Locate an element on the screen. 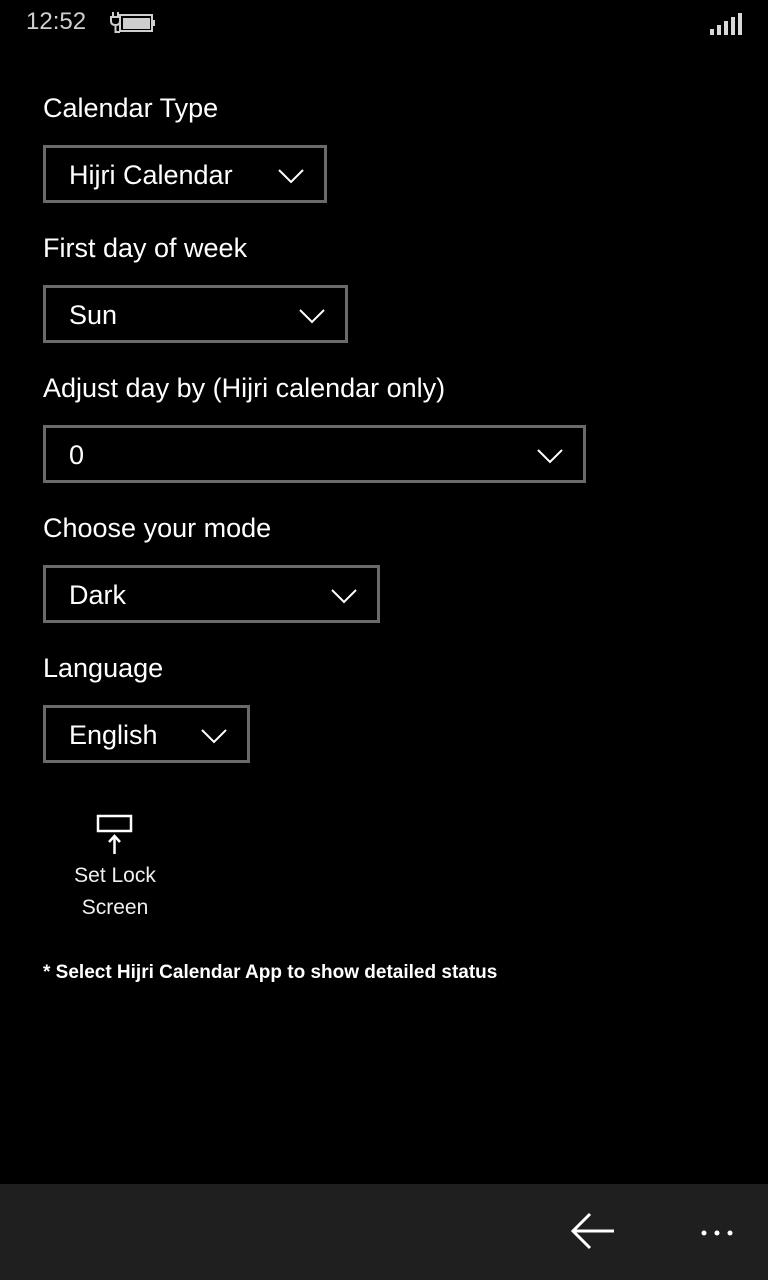 The width and height of the screenshot is (768, 1280). mode-dropdown: Dark is located at coordinates (211, 594).